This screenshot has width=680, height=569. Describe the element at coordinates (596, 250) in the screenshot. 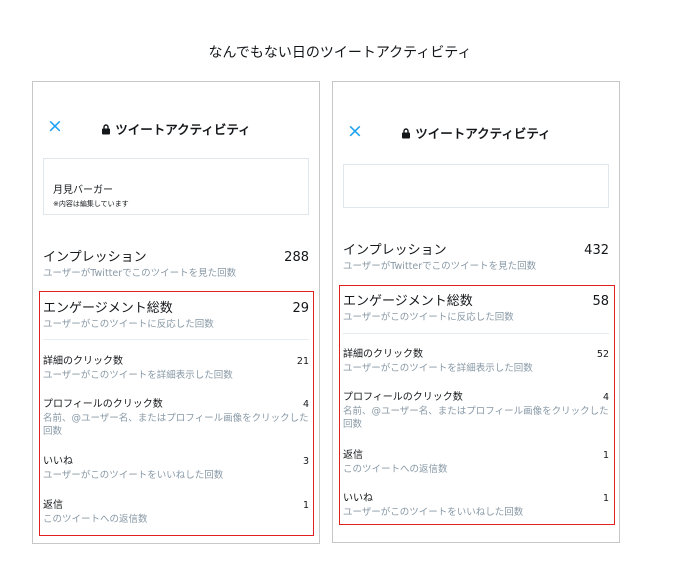

I see `metric-value: 432` at that location.